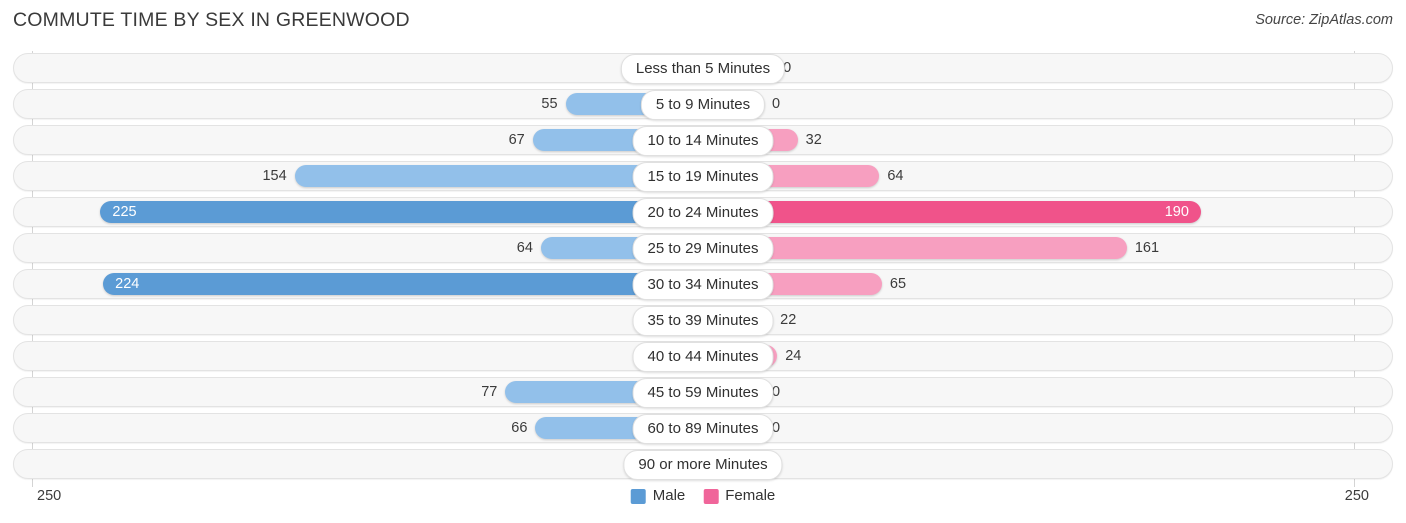 The image size is (1406, 523). I want to click on female-bar-container: 24, so click(1035, 356).